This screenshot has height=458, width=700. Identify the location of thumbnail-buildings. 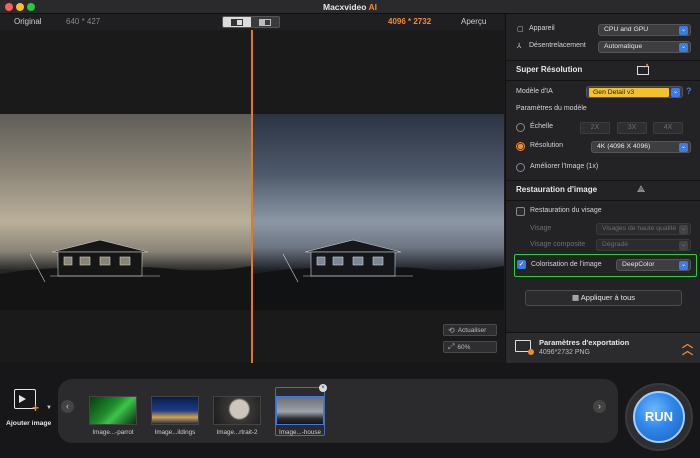
(175, 410).